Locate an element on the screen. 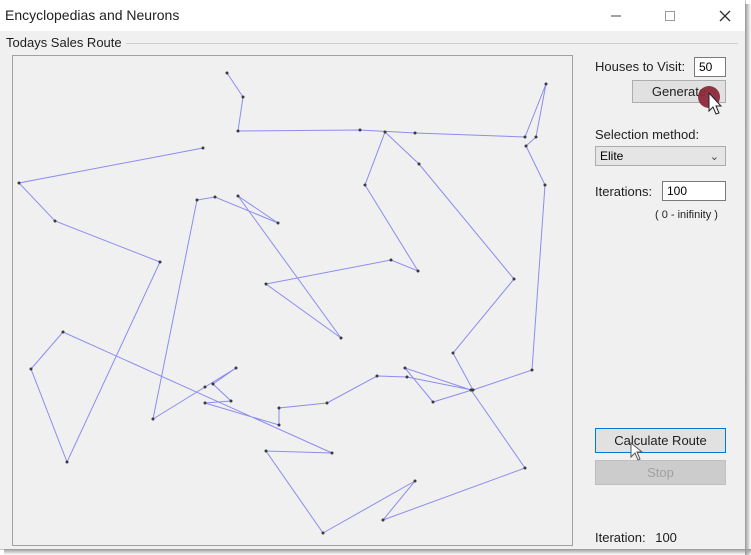 The width and height of the screenshot is (751, 555). maximize-icon is located at coordinates (670, 15).